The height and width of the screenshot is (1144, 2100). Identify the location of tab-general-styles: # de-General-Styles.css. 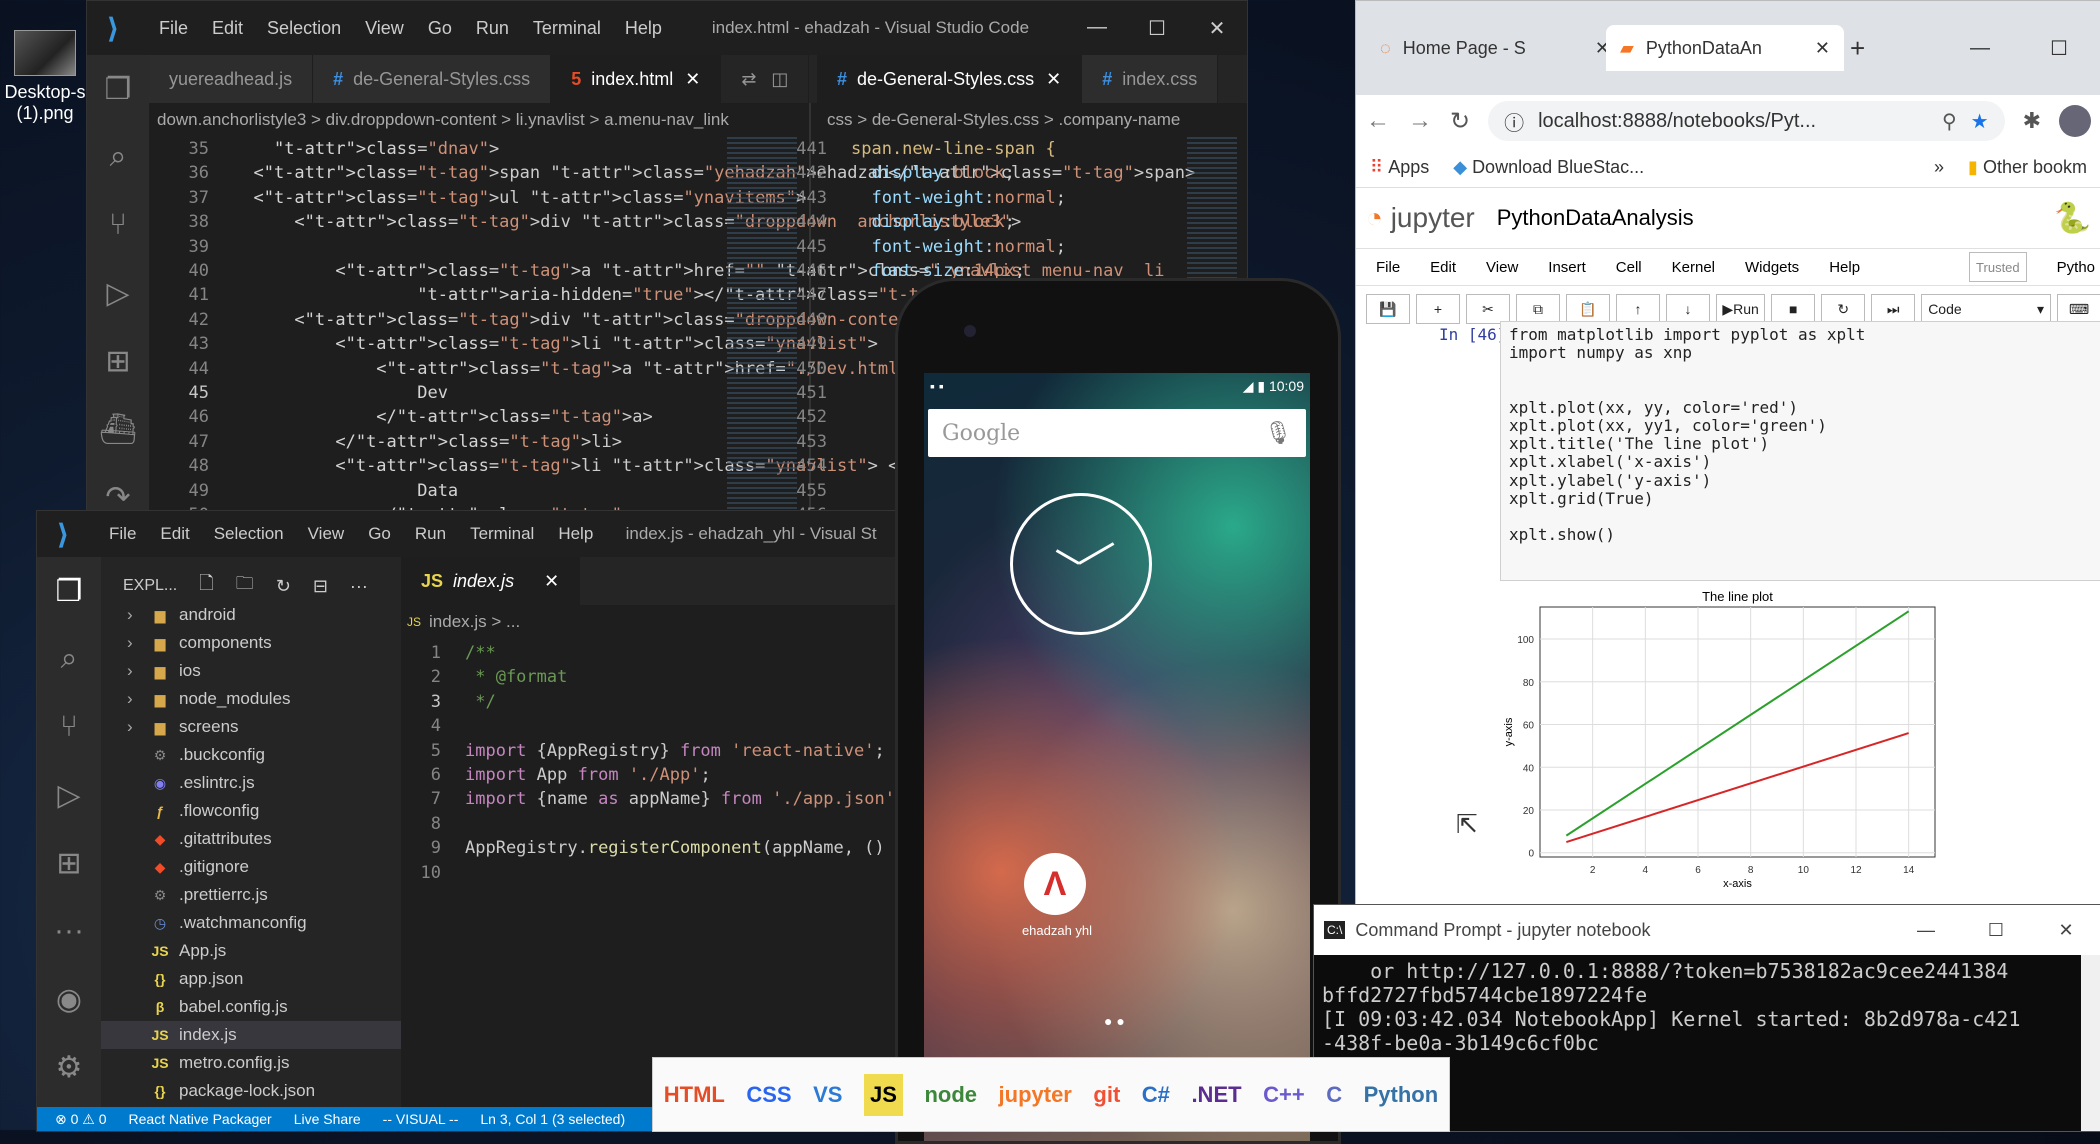
(432, 79).